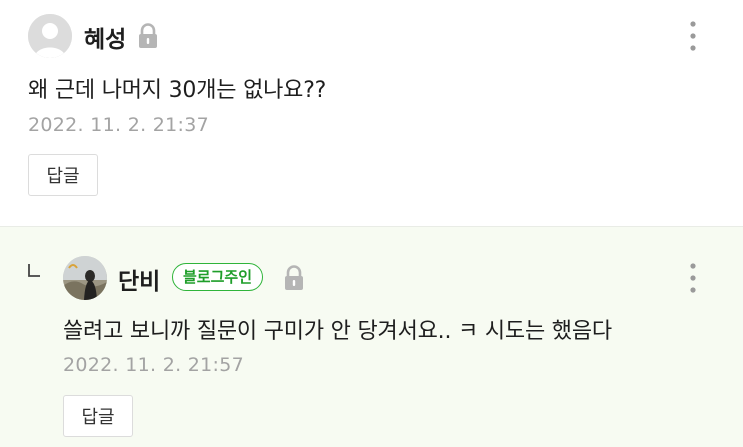 Image resolution: width=743 pixels, height=447 pixels. What do you see at coordinates (154, 365) in the screenshot?
I see `comment-date: 2022. 11. 2. 21:57` at bounding box center [154, 365].